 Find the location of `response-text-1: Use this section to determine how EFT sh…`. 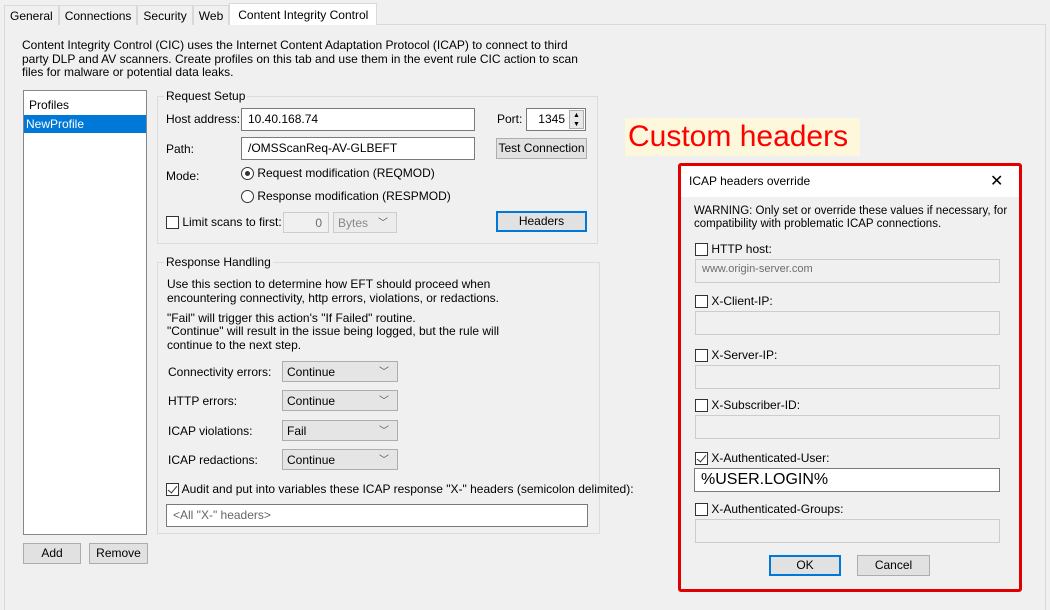

response-text-1: Use this section to determine how EFT sh… is located at coordinates (333, 291).